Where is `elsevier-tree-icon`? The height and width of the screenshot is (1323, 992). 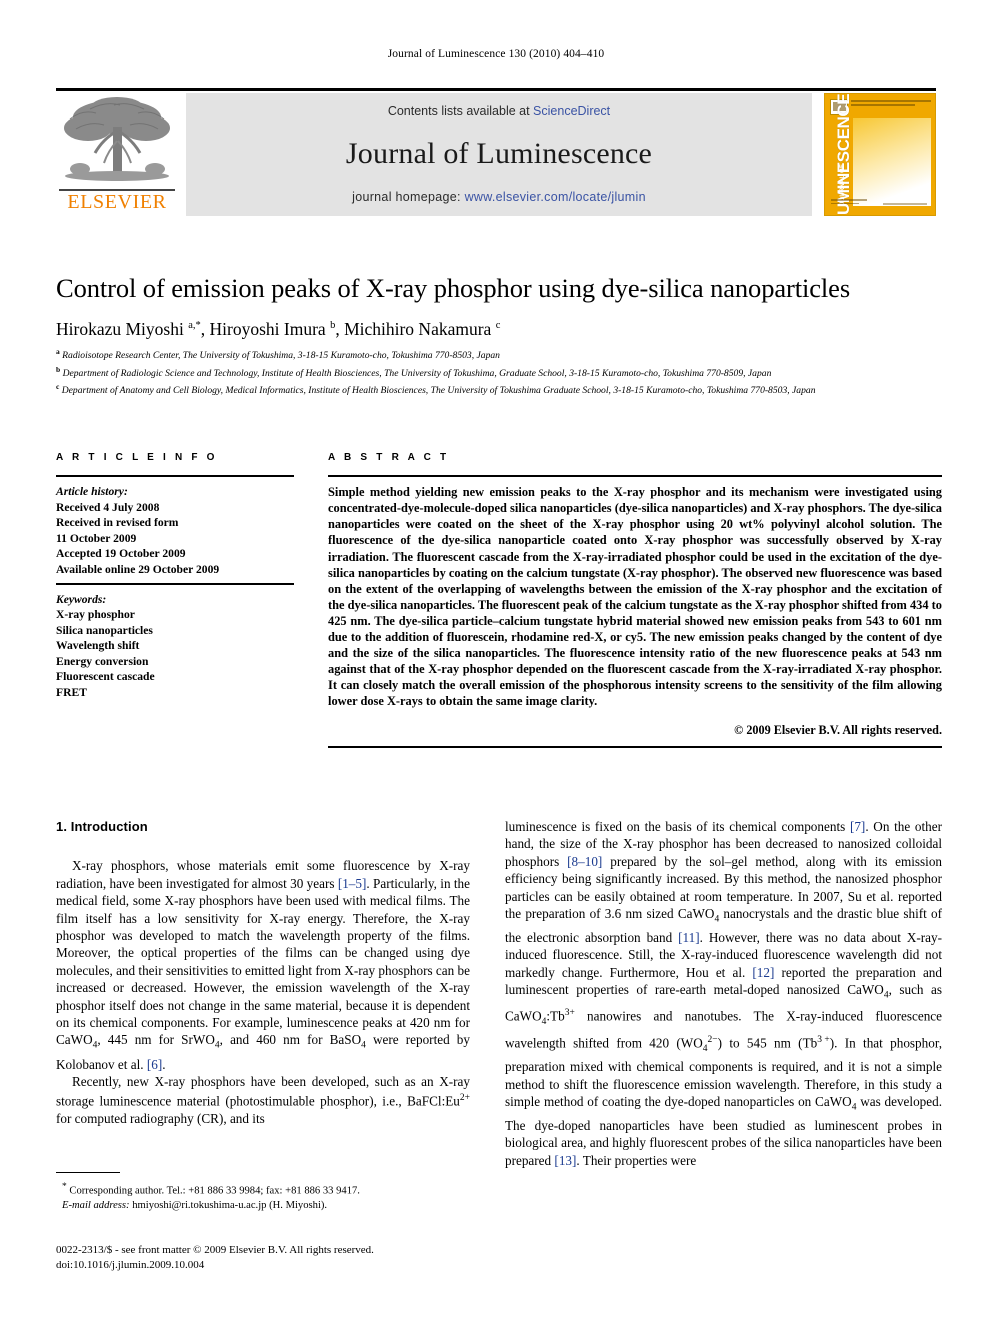
elsevier-tree-icon is located at coordinates (117, 139).